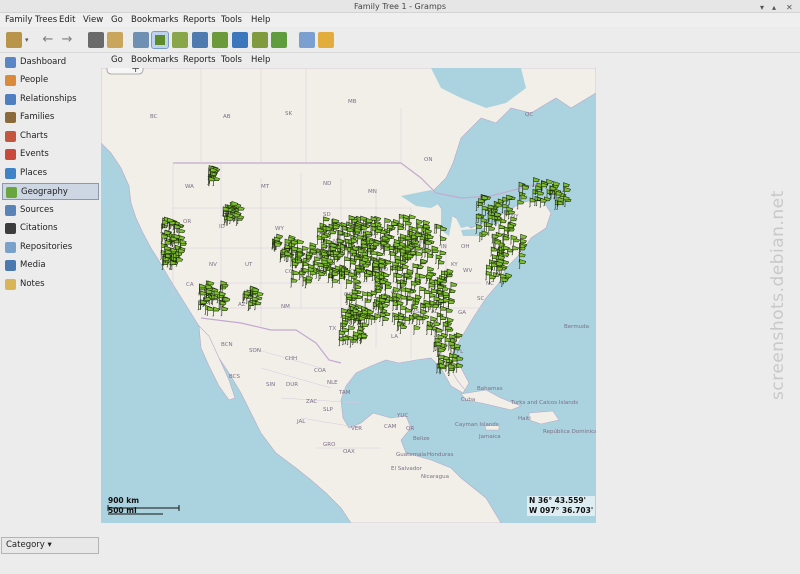  What do you see at coordinates (31, 20) in the screenshot?
I see `menu-family-trees: Family Trees` at bounding box center [31, 20].